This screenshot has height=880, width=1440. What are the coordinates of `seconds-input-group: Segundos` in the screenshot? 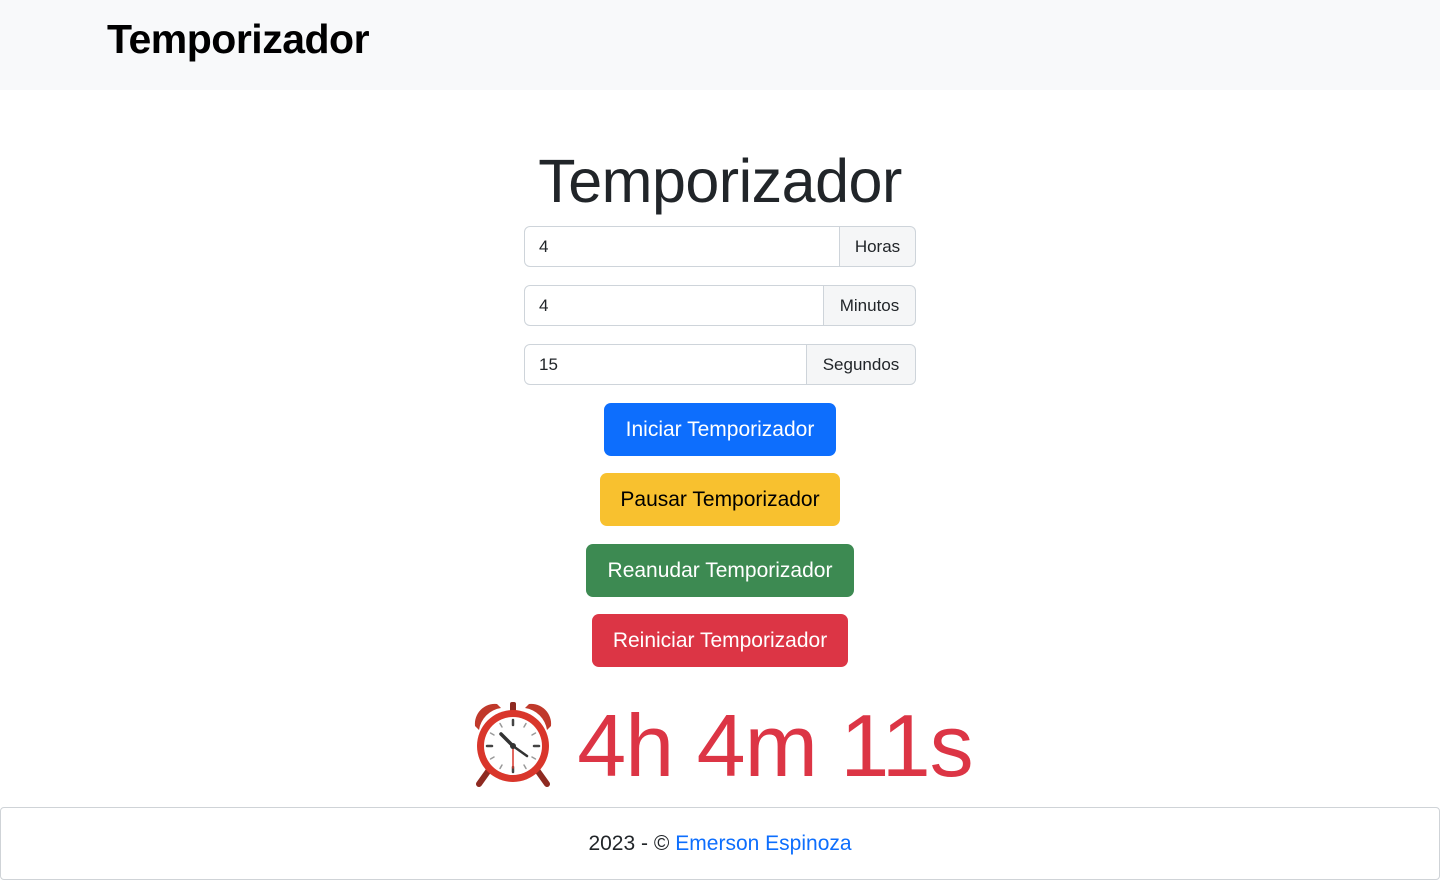 It's located at (720, 364).